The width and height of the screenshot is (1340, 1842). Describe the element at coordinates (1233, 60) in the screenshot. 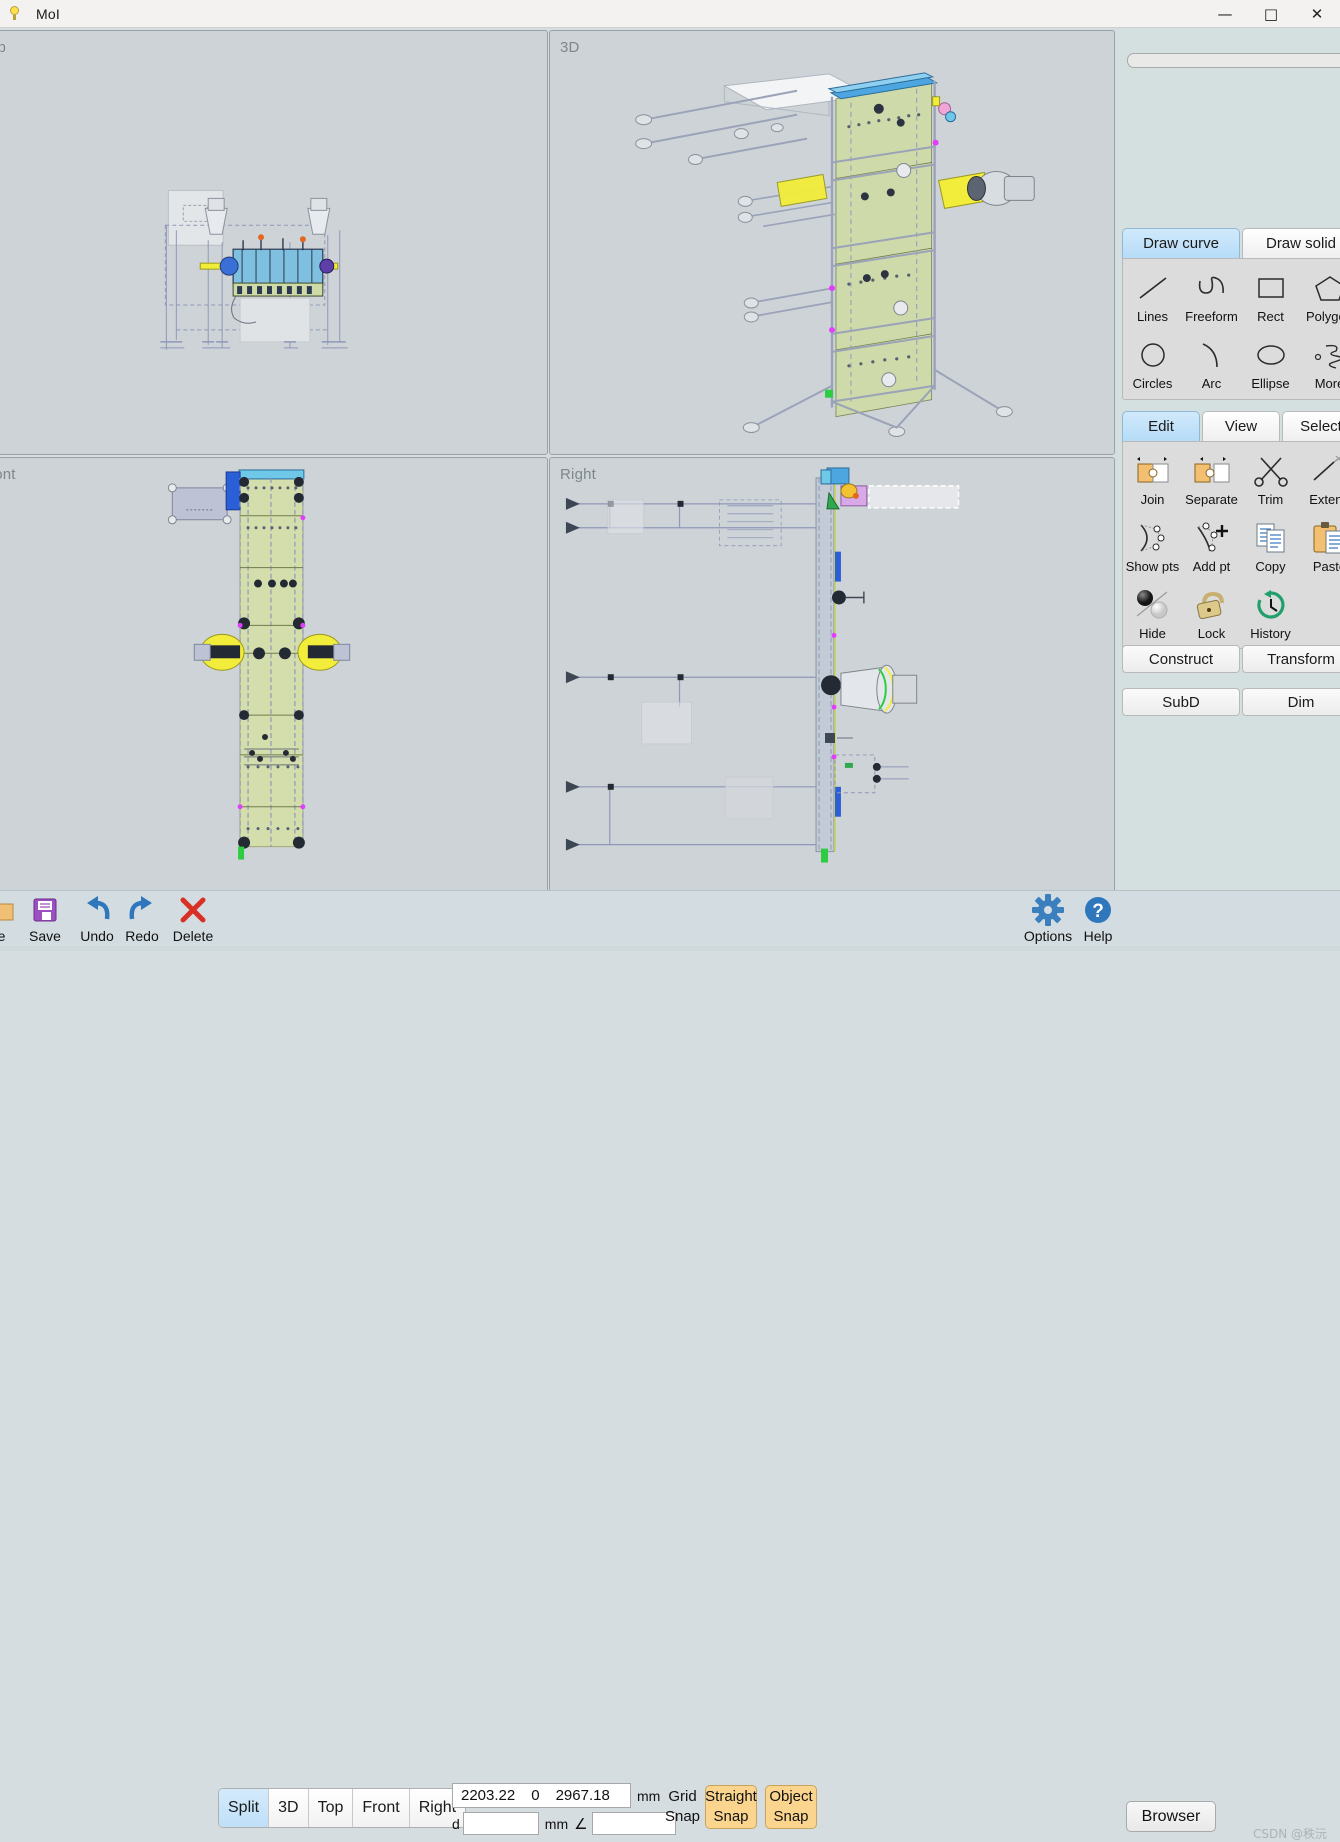

I see `browser-collapse-bar` at that location.